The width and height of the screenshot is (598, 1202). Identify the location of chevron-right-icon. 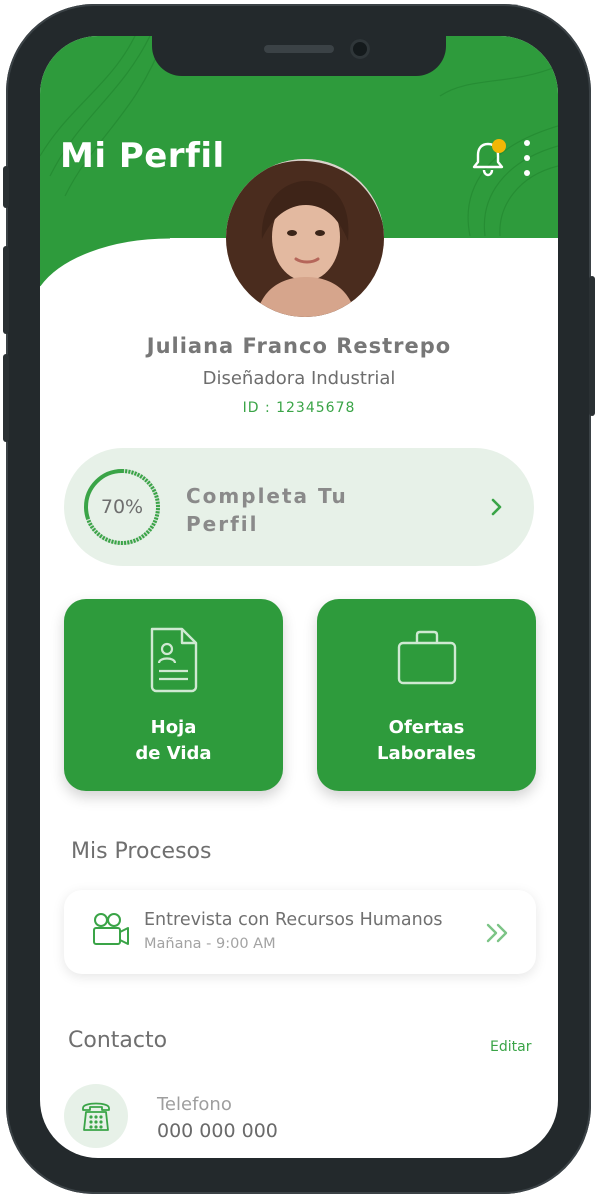
(496, 507).